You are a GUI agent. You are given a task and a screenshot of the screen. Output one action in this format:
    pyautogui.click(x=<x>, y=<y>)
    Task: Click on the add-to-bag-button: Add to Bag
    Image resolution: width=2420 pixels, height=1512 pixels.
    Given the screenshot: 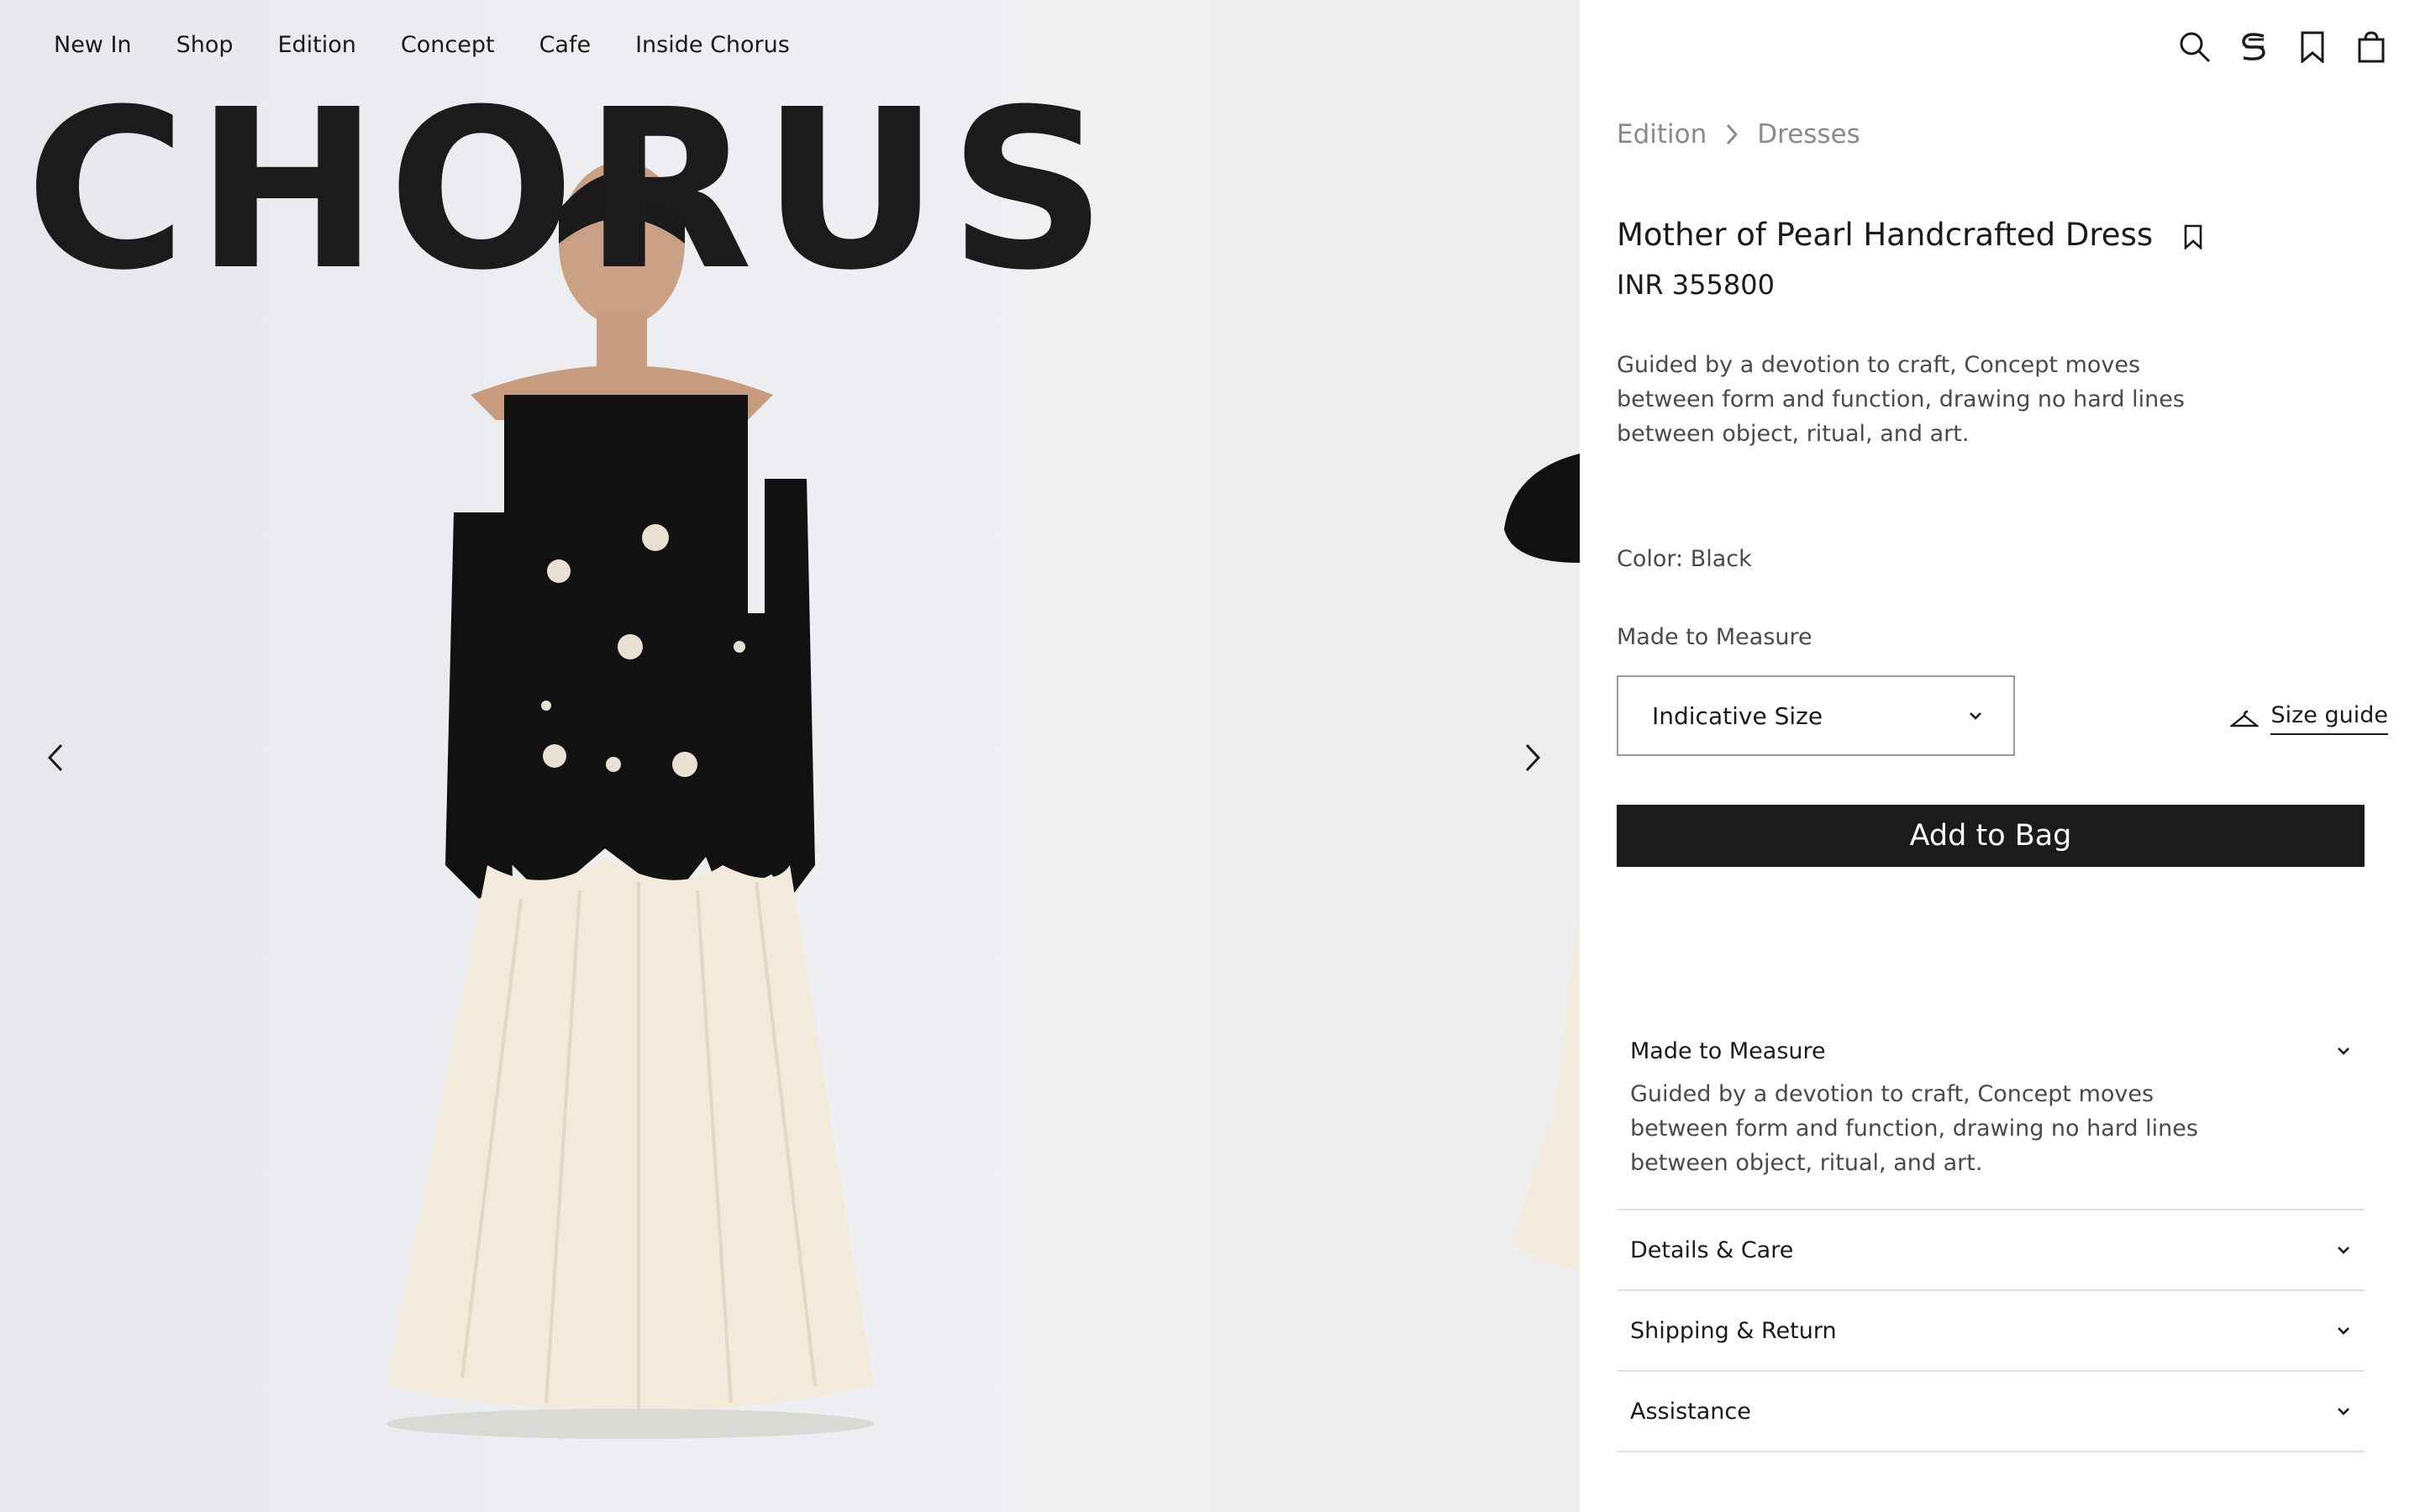 What is the action you would take?
    pyautogui.click(x=1991, y=836)
    